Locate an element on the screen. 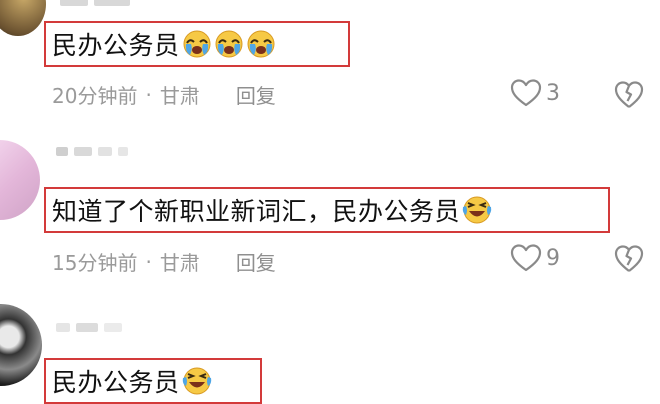 This screenshot has width=660, height=404. like-button: 3 is located at coordinates (535, 93).